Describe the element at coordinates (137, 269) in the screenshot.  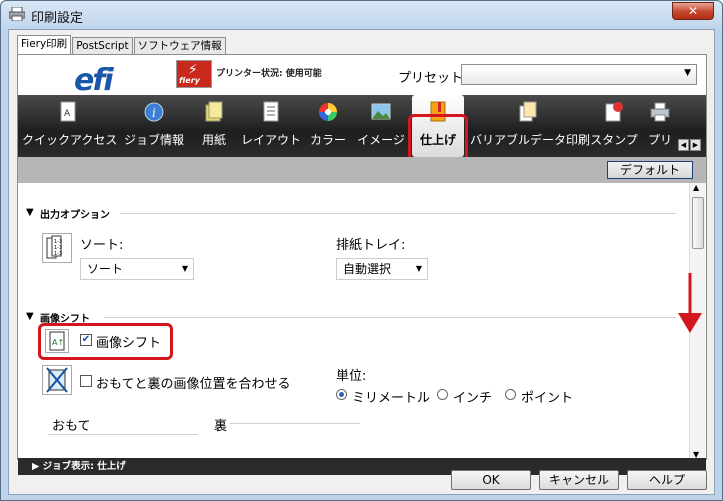
I see `sort-dropdown: ソート ▼` at that location.